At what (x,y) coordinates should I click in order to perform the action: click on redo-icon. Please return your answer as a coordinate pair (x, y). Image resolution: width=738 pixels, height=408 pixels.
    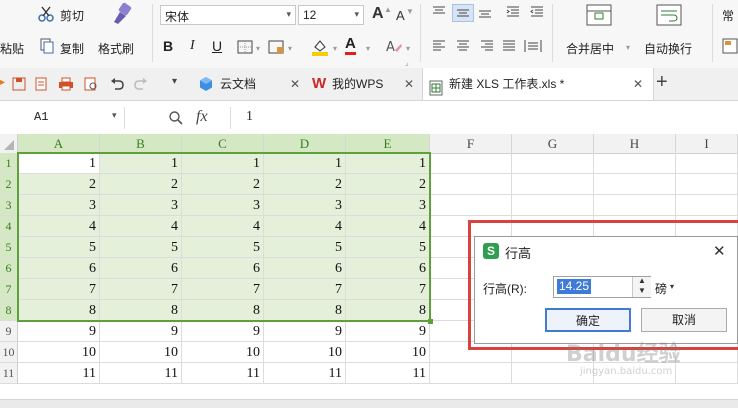
    Looking at the image, I should click on (141, 84).